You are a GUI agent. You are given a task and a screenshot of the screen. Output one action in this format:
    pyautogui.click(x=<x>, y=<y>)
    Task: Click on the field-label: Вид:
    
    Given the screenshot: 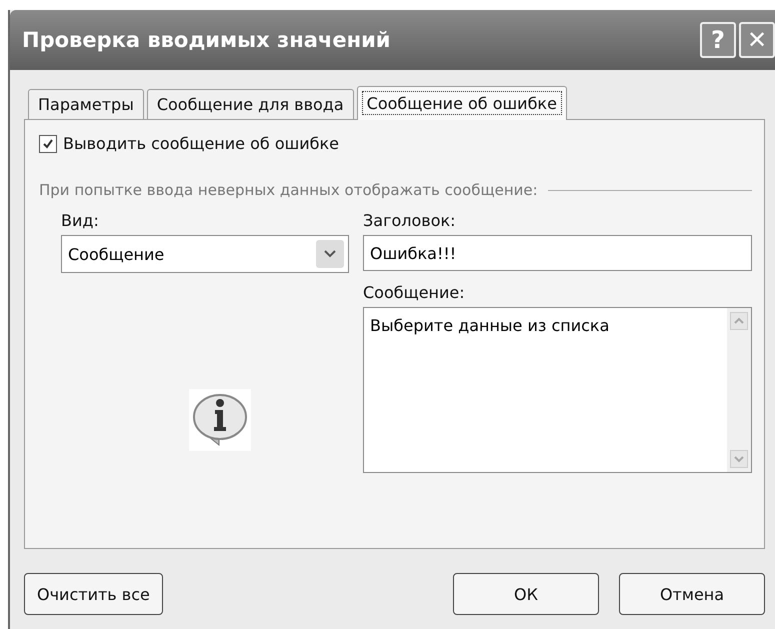 What is the action you would take?
    pyautogui.click(x=80, y=221)
    